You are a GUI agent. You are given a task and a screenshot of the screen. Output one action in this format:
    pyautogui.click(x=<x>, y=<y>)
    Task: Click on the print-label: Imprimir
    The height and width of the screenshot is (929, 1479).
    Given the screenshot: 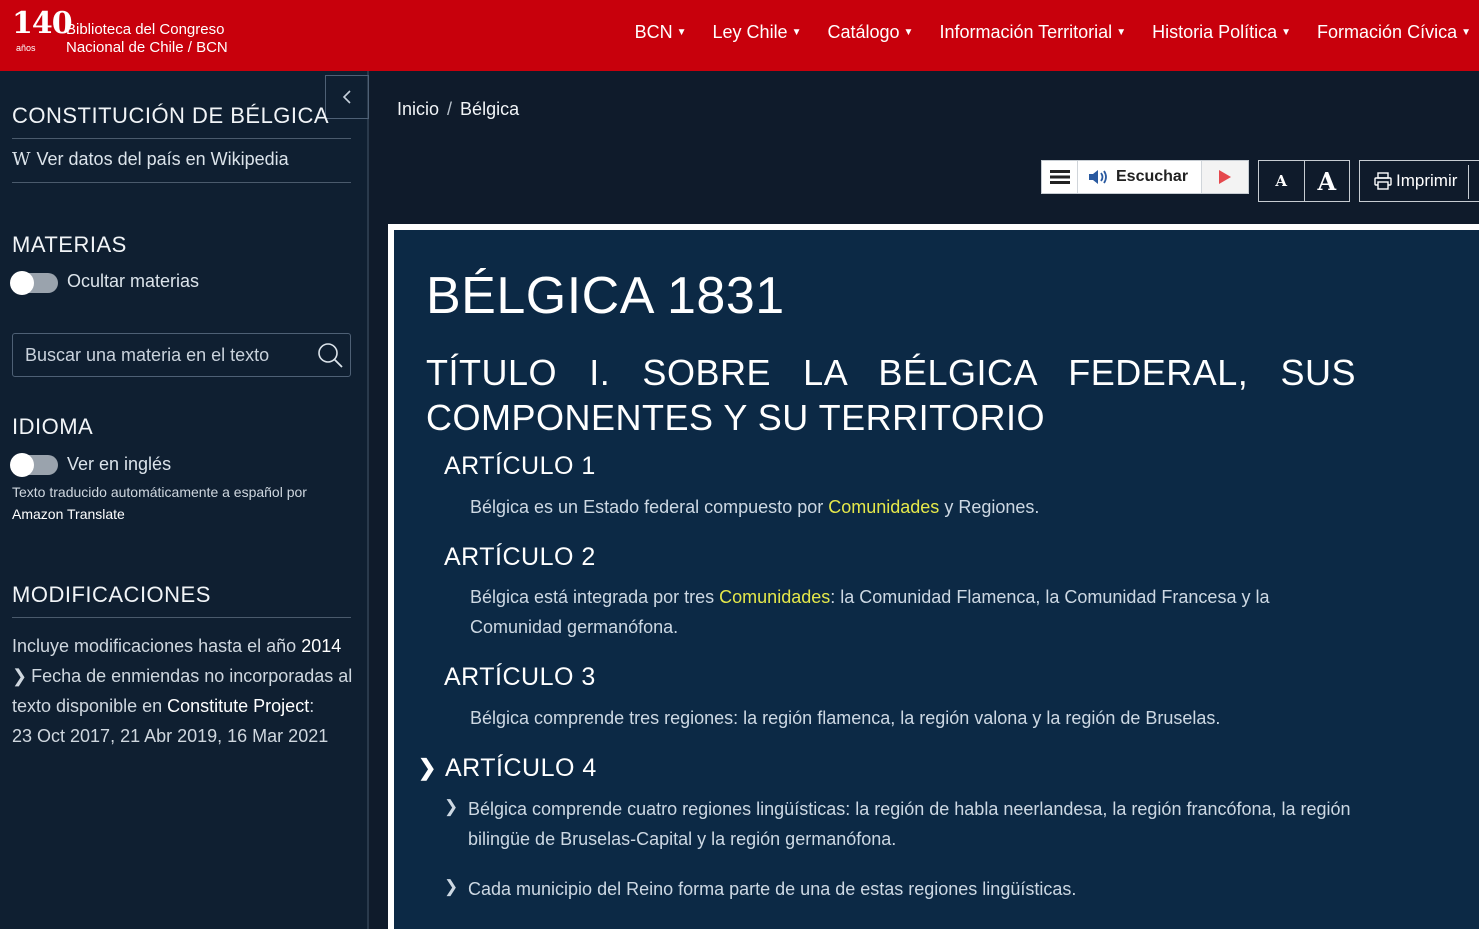 What is the action you would take?
    pyautogui.click(x=1427, y=180)
    